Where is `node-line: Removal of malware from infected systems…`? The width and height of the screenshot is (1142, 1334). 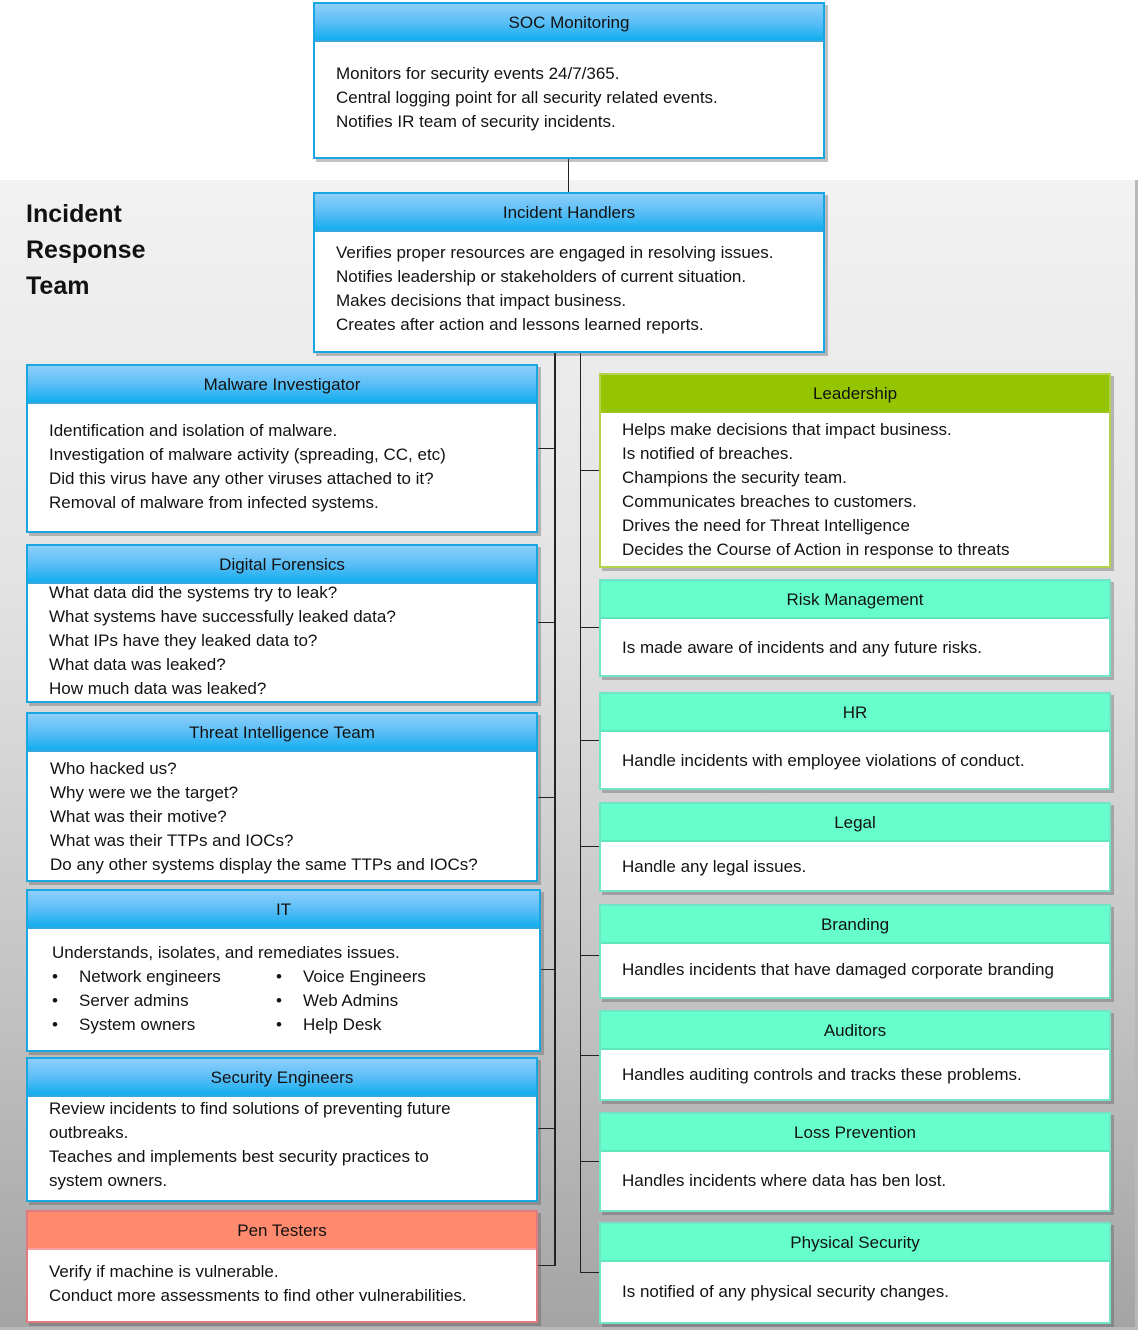
node-line: Removal of malware from infected systems… is located at coordinates (214, 502).